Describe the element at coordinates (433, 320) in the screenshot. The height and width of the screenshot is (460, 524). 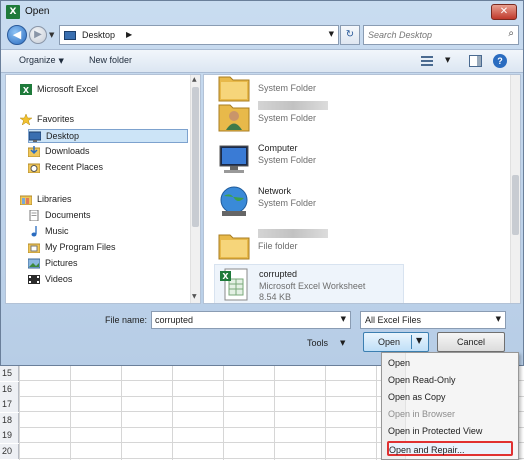
I see `file-type-filter: All Excel Files ▼` at that location.